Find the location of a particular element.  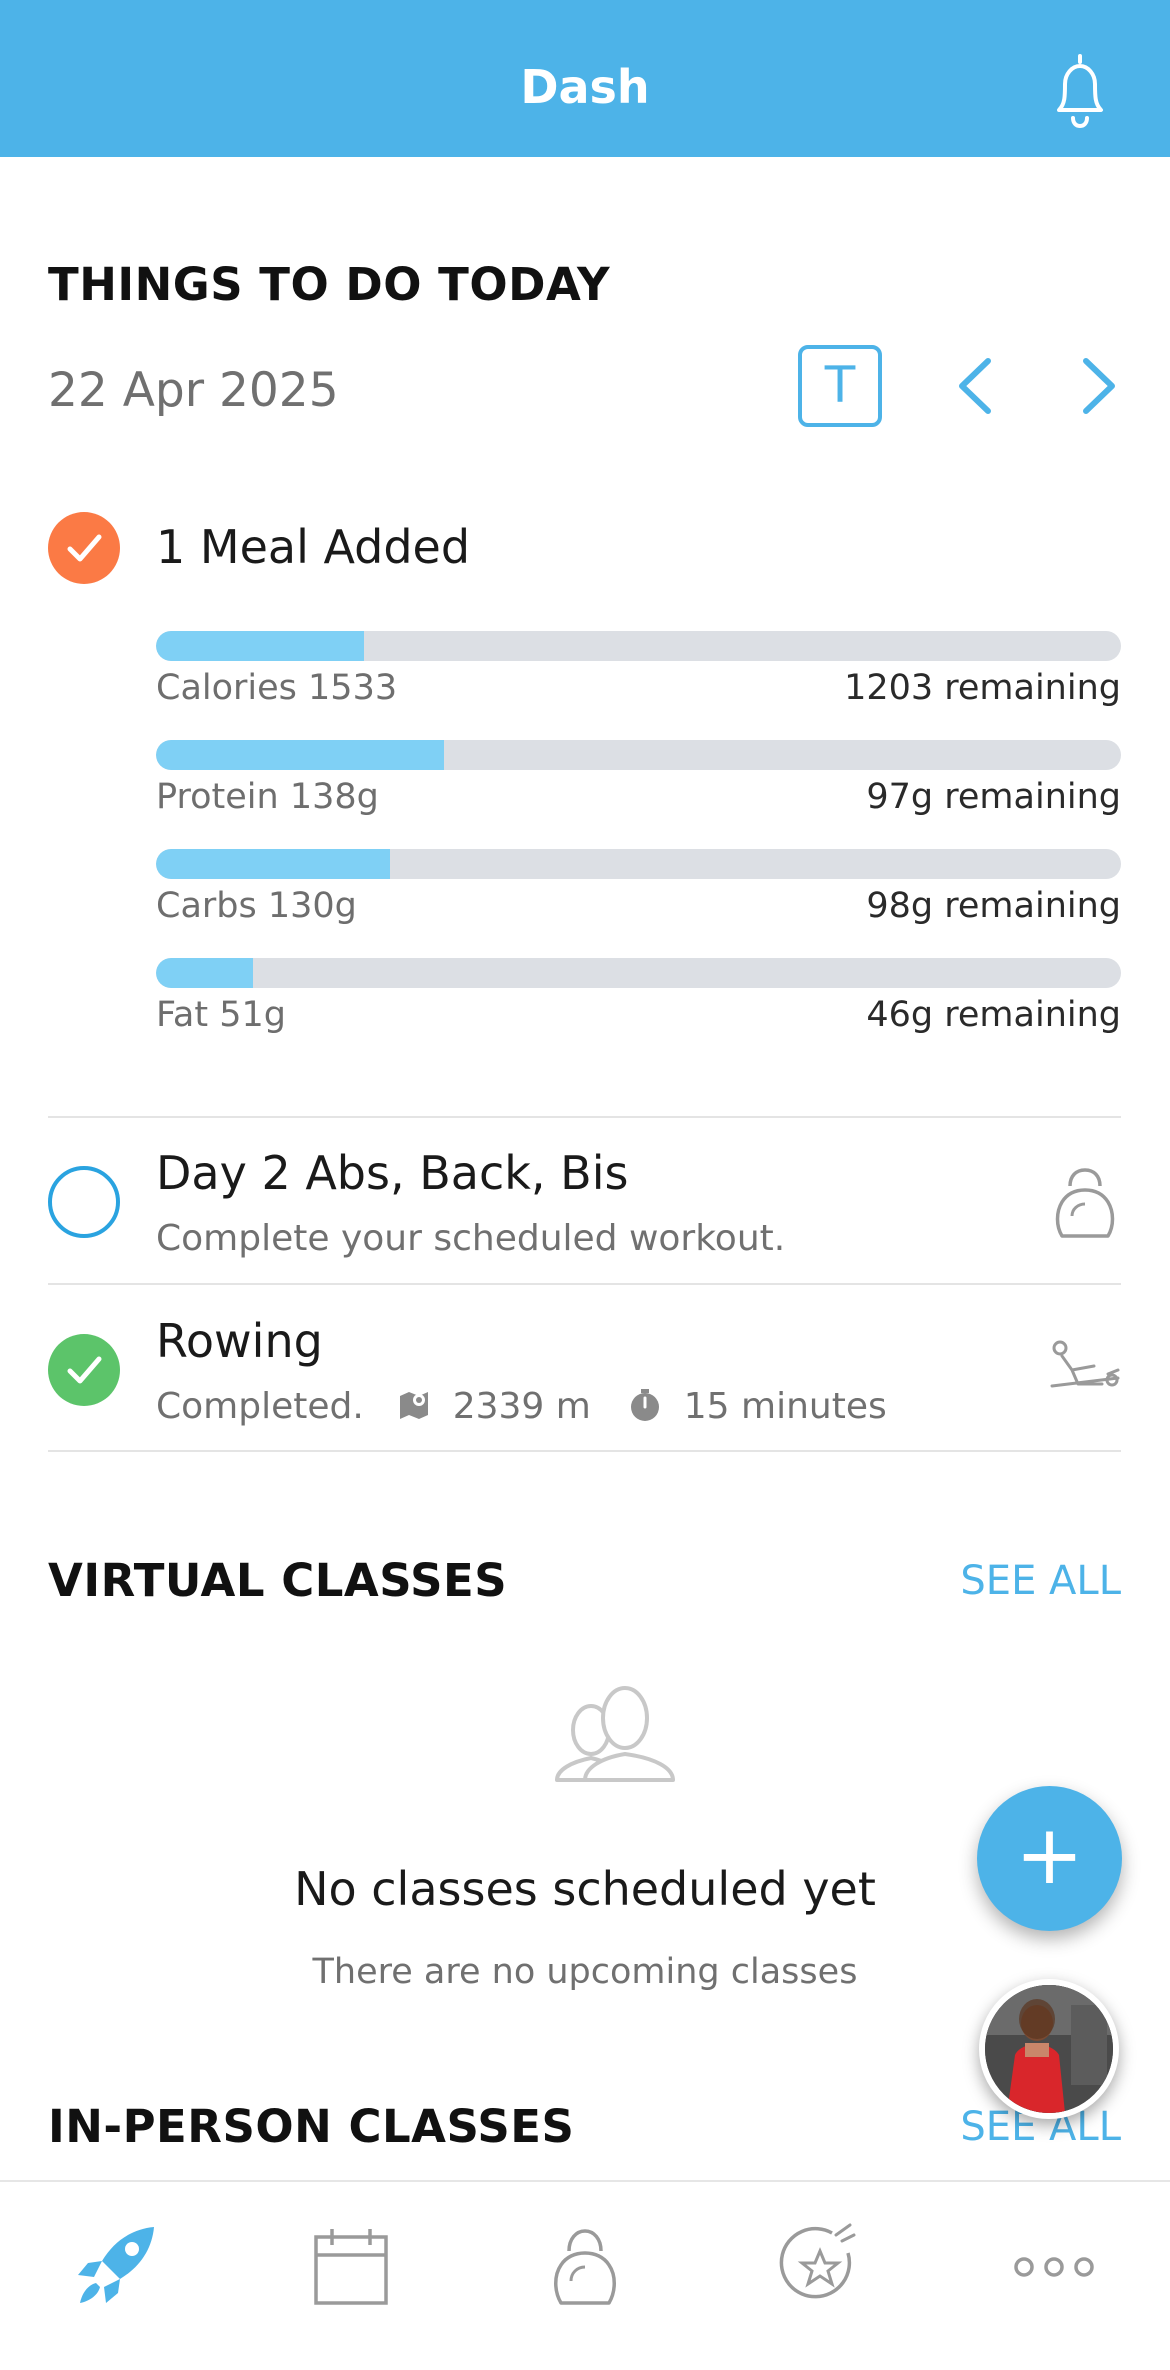

macro-remaining: 98g remaining is located at coordinates (993, 906).